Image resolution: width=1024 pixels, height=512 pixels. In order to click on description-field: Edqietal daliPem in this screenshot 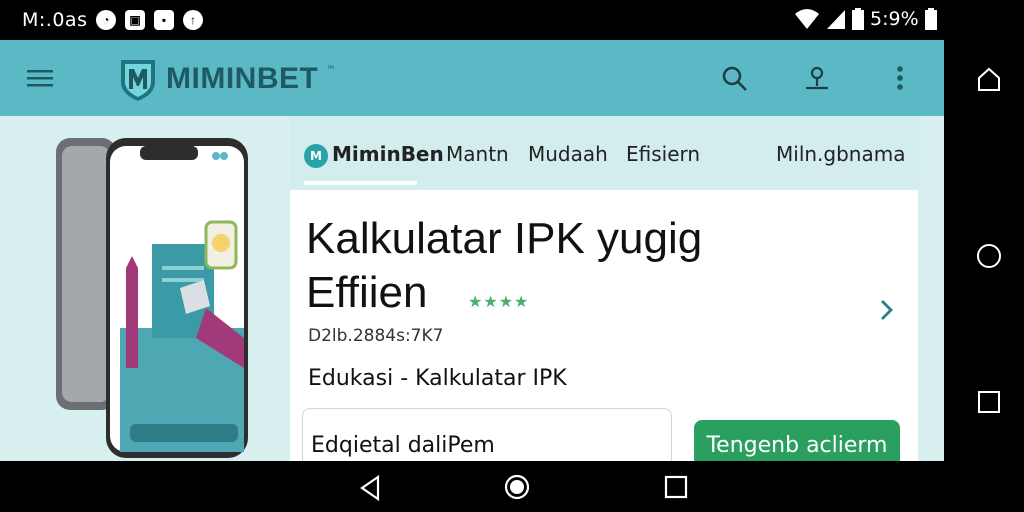, I will do `click(487, 434)`.